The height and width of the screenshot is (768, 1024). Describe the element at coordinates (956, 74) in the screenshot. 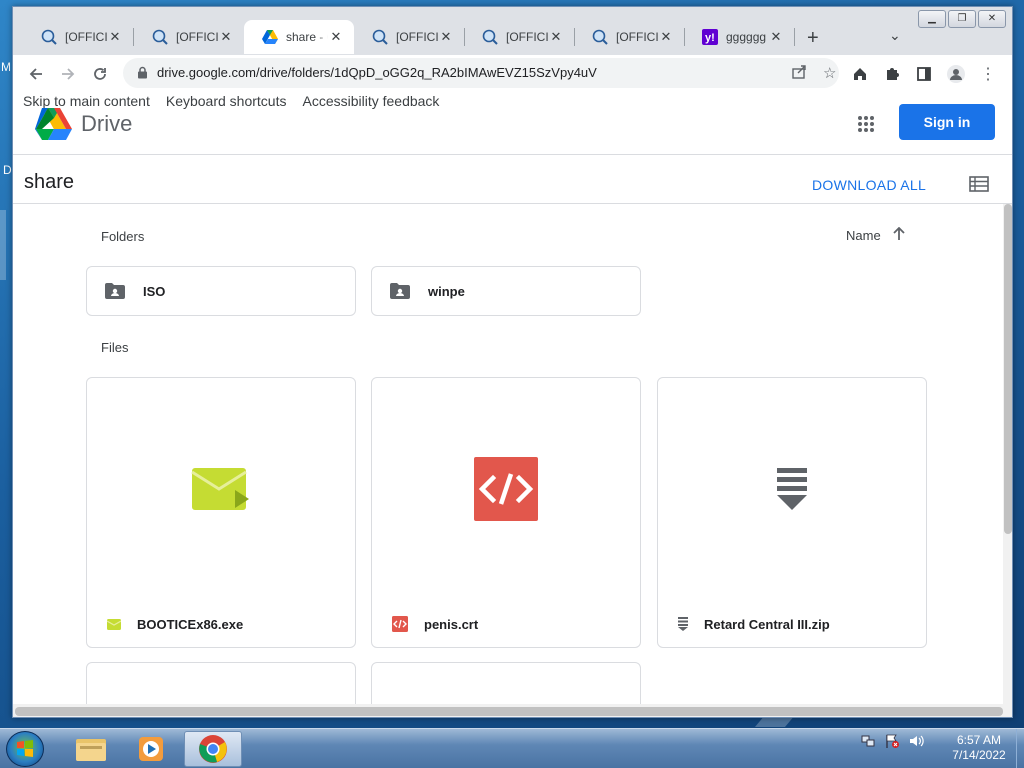

I see `profile-avatar-icon` at that location.